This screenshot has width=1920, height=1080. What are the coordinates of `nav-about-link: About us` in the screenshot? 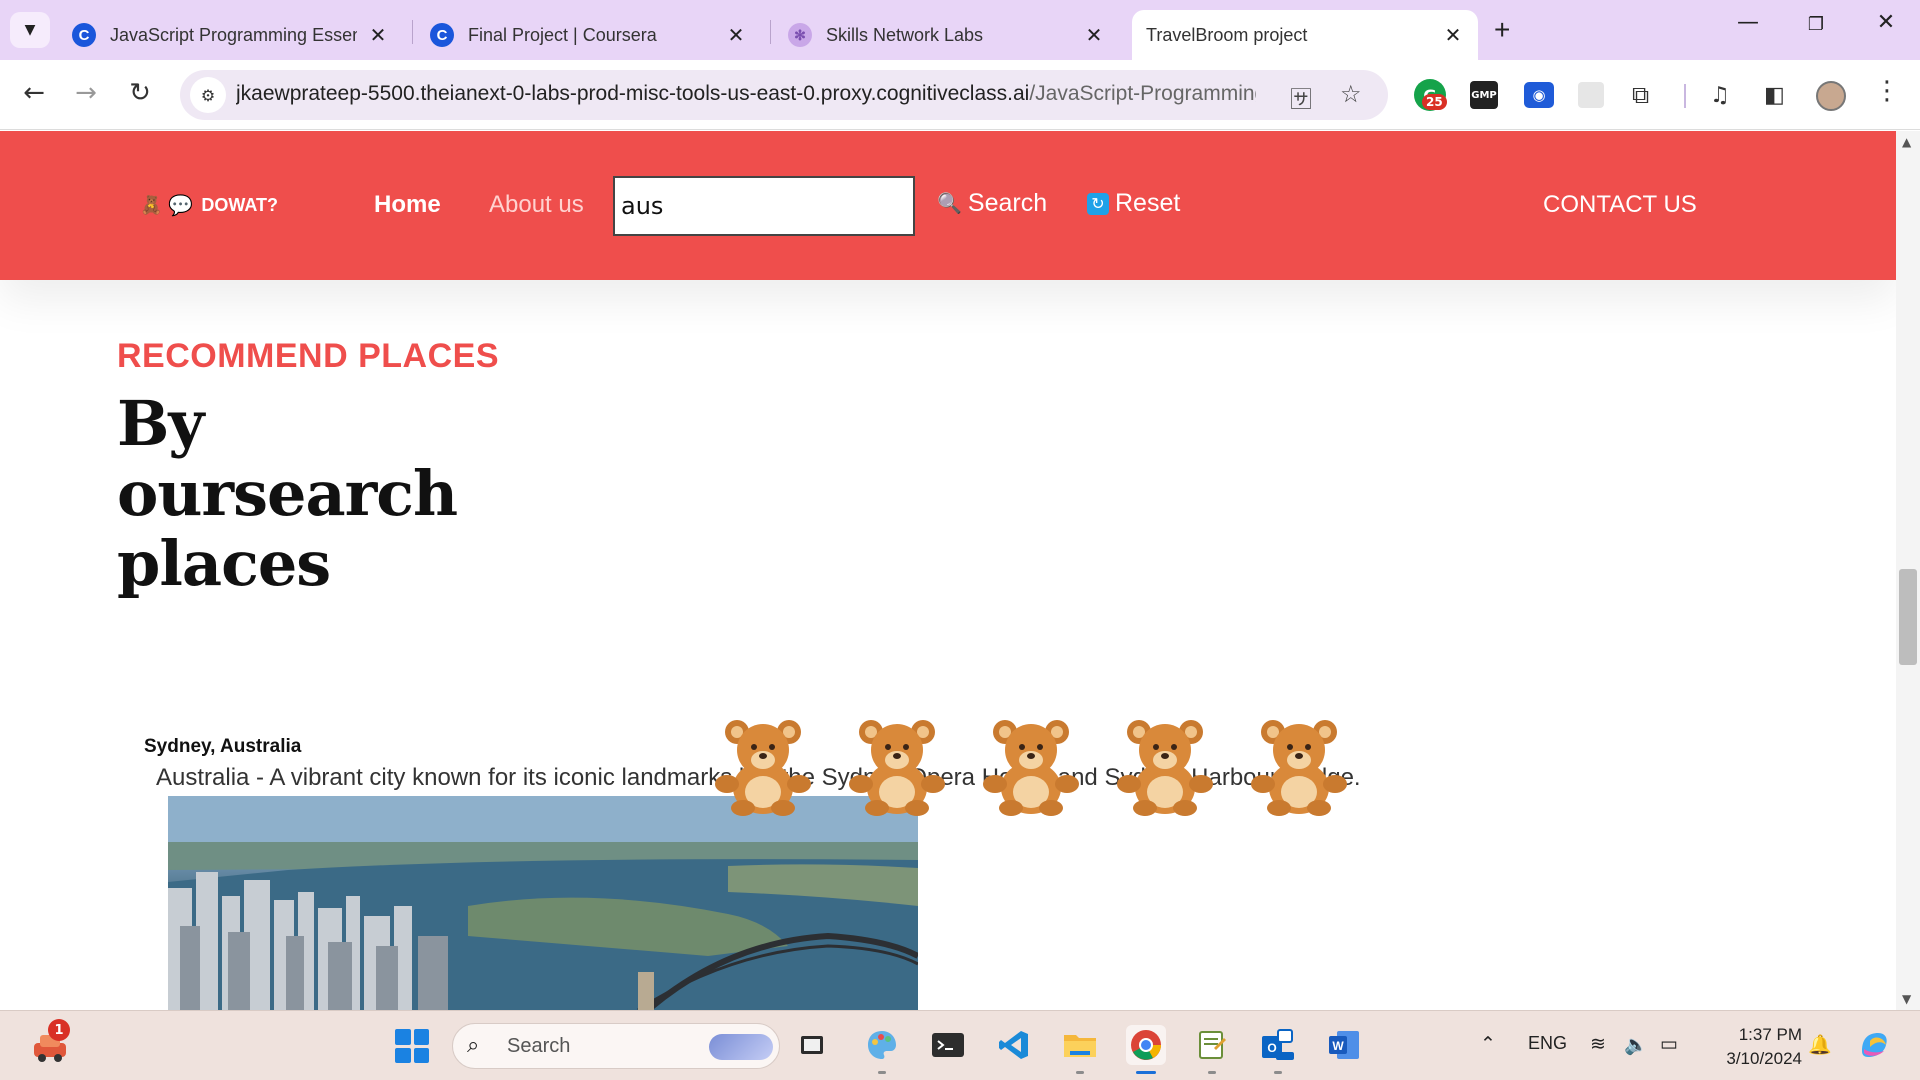 It's located at (536, 205).